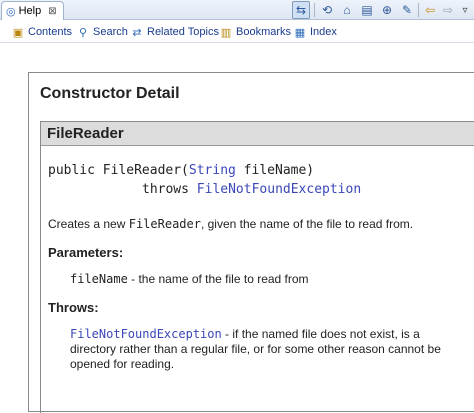 This screenshot has height=413, width=474. What do you see at coordinates (257, 134) in the screenshot?
I see `member-header: FileReader` at bounding box center [257, 134].